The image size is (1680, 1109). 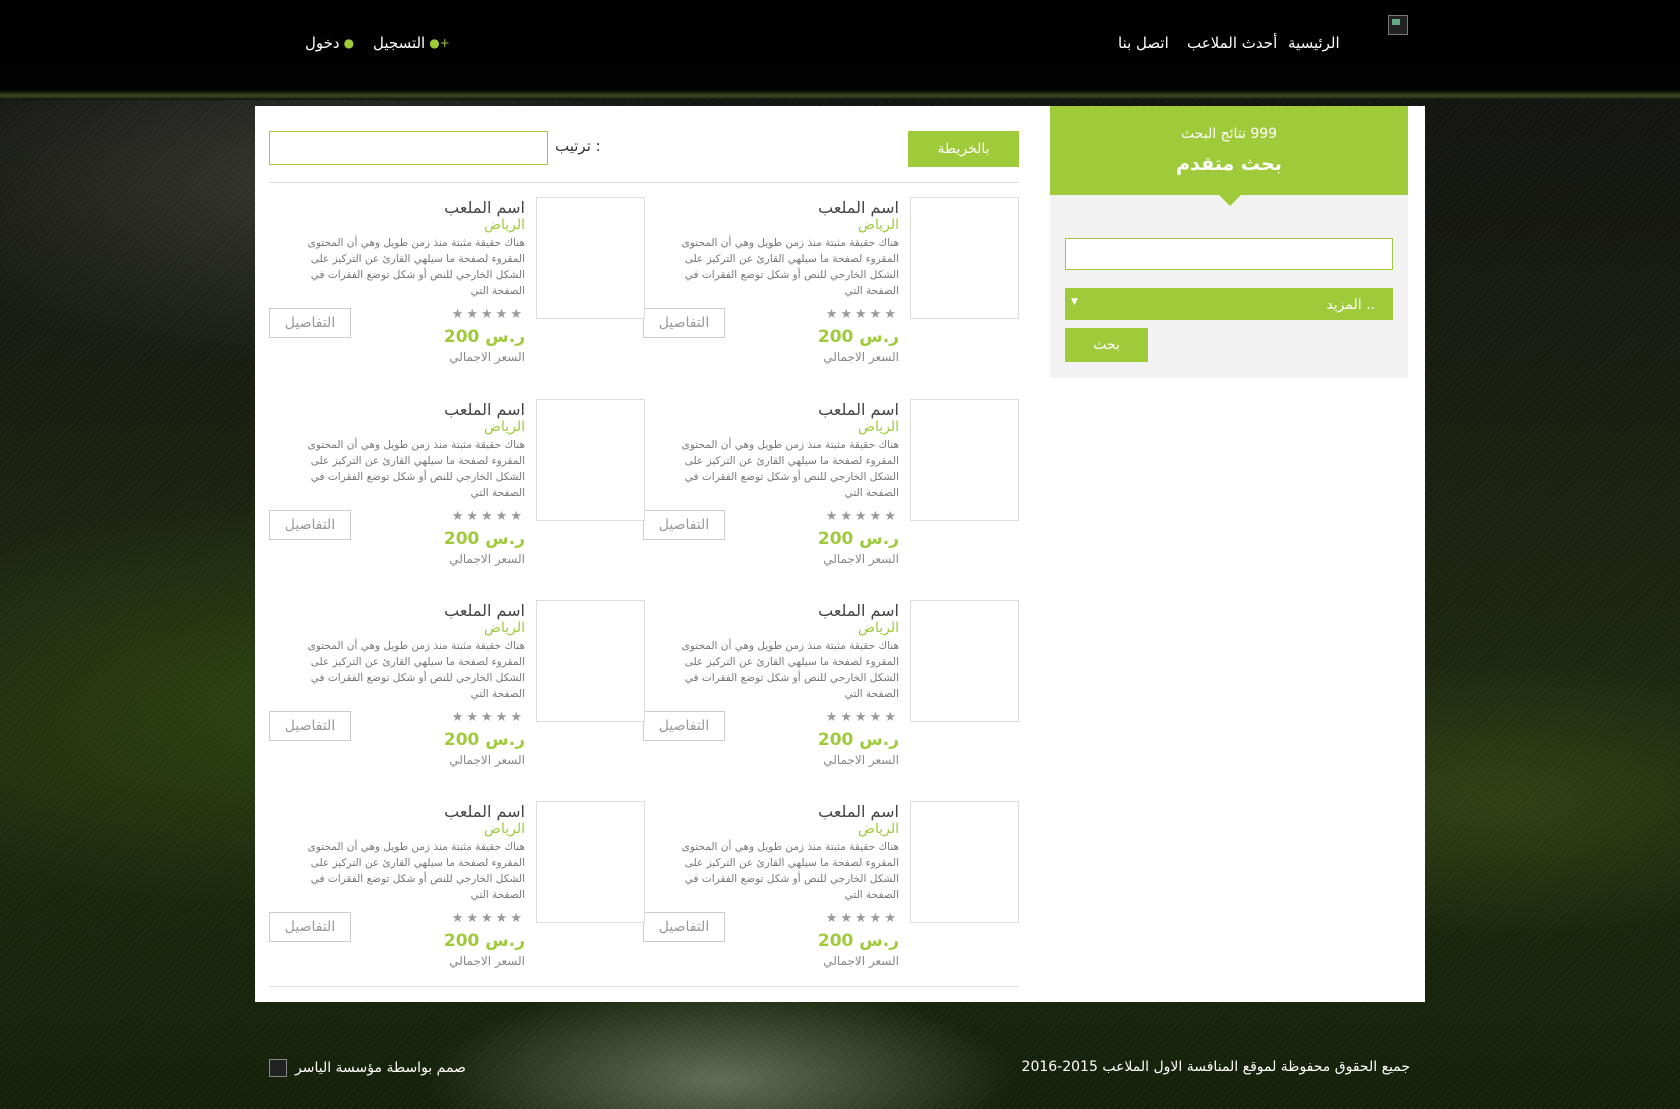 I want to click on designer-credit: صمم بواسطة مؤسسة الياسر, so click(x=367, y=1068).